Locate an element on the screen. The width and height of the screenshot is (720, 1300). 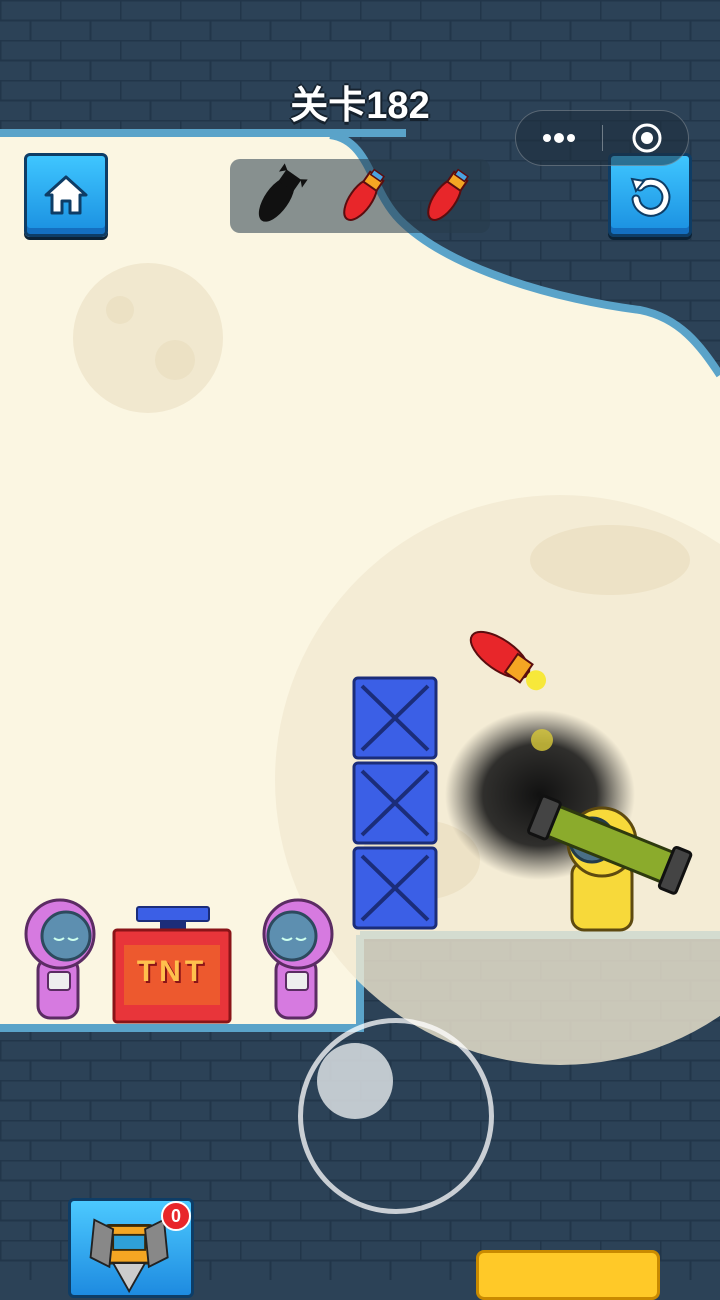
blue-crate-stack is located at coordinates (395, 803).